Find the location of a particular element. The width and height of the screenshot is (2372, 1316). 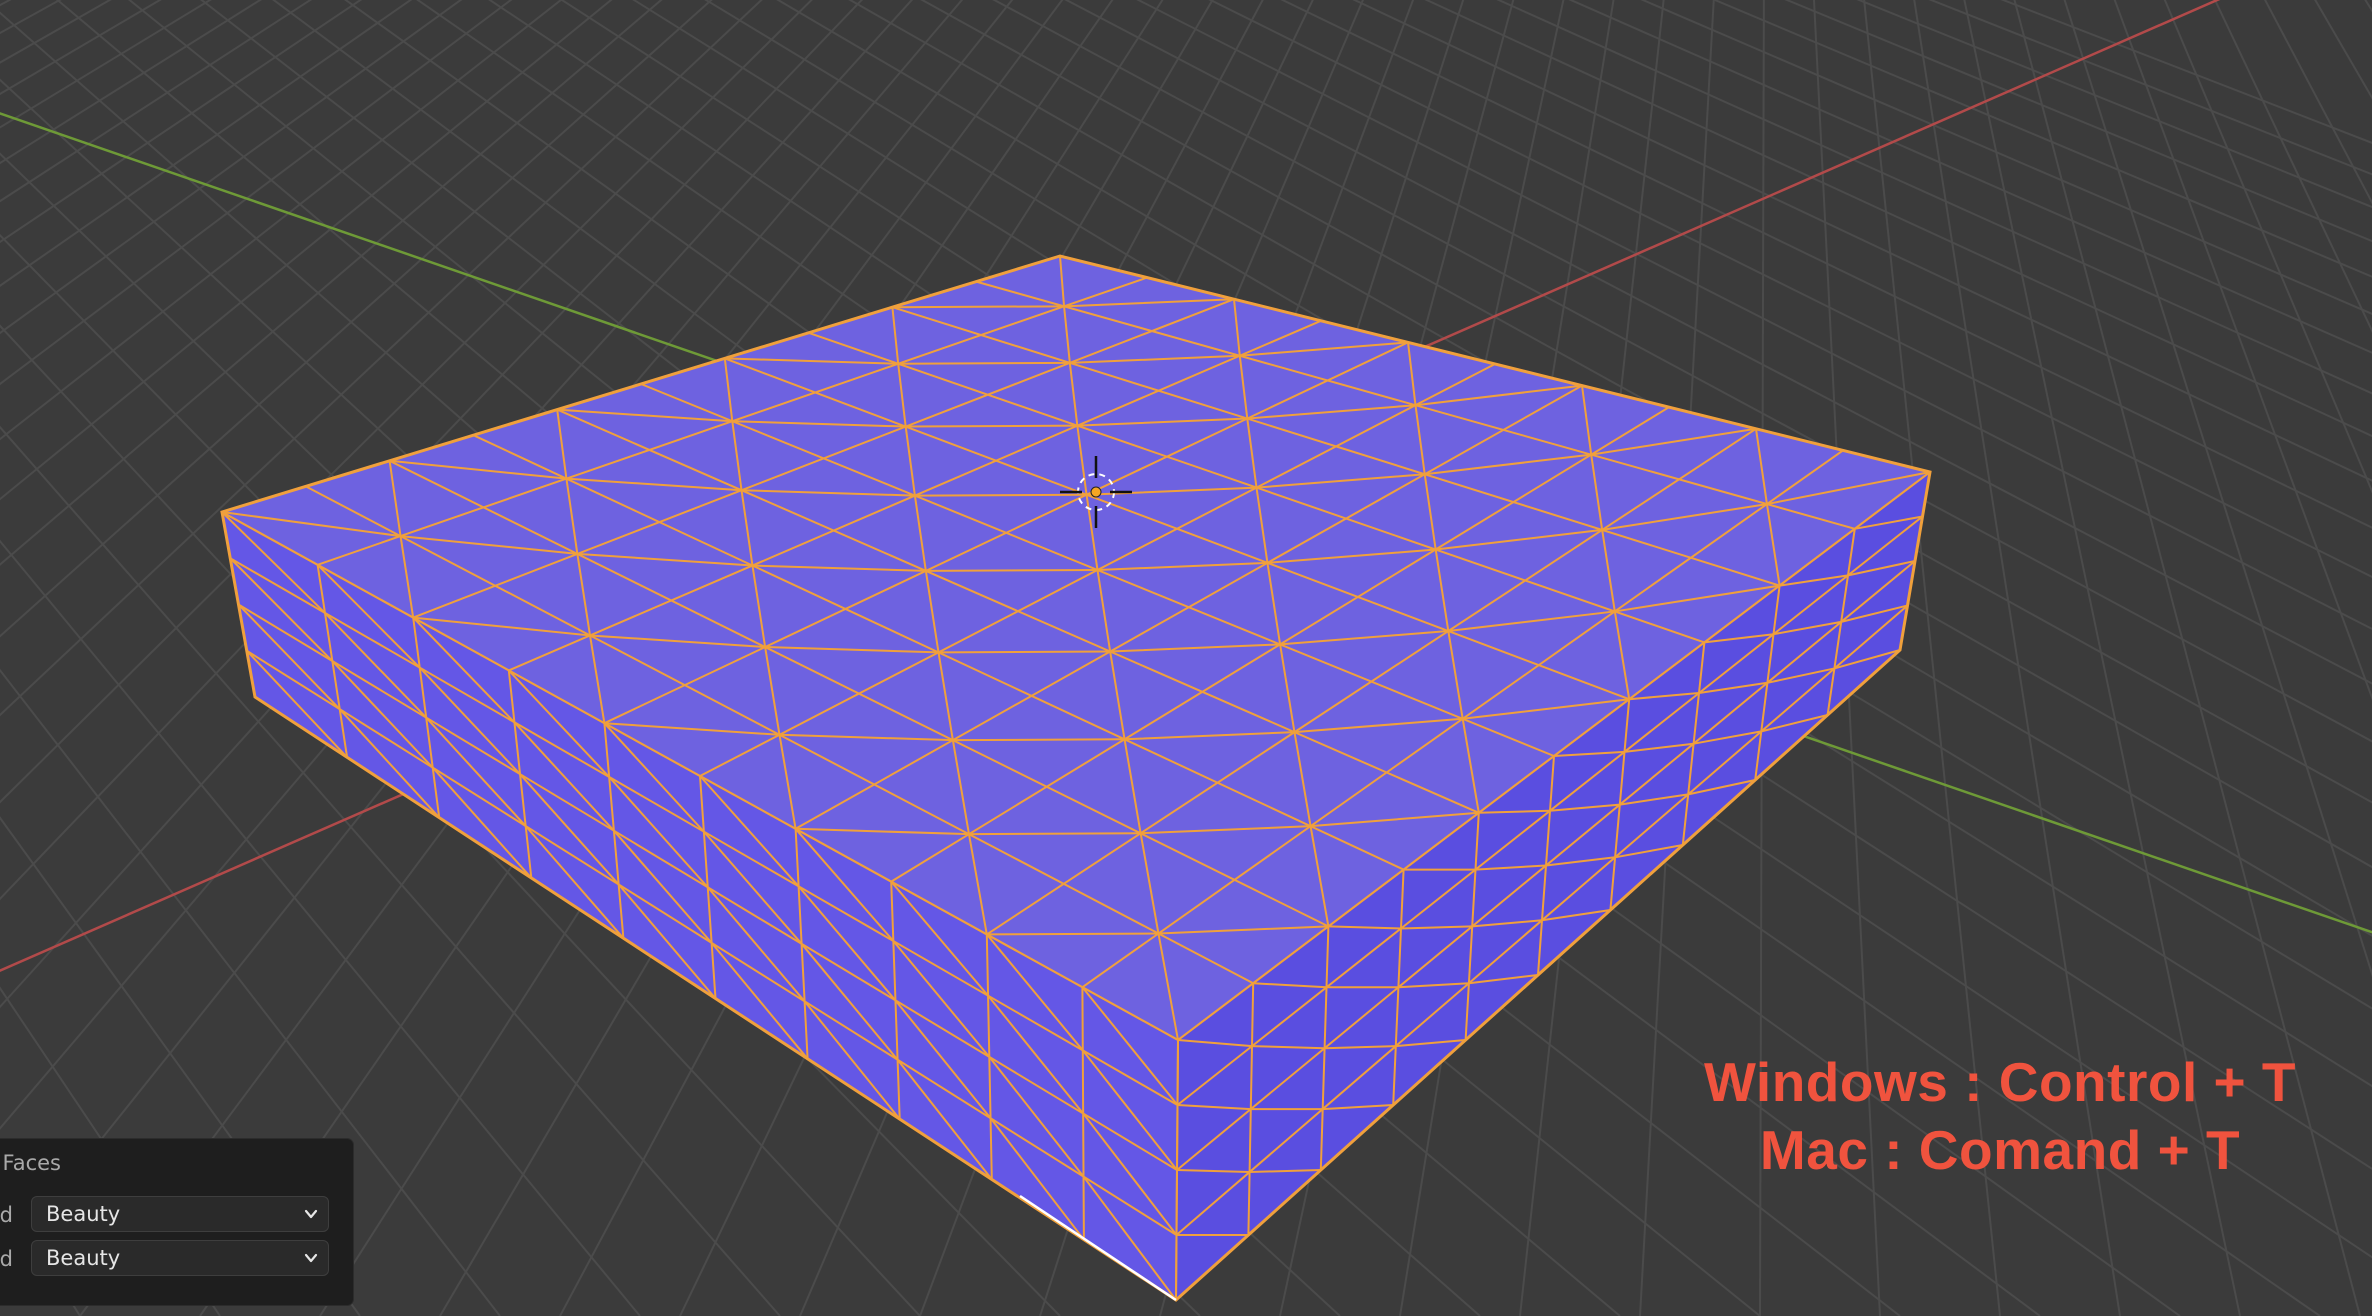

shortcut-windows: Windows : Control + T is located at coordinates (2000, 1082).